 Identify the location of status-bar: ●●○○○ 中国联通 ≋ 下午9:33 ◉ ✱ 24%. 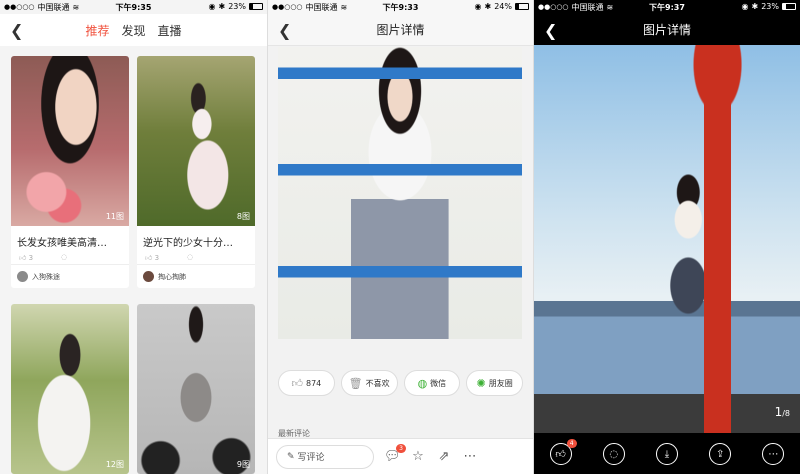
(400, 7).